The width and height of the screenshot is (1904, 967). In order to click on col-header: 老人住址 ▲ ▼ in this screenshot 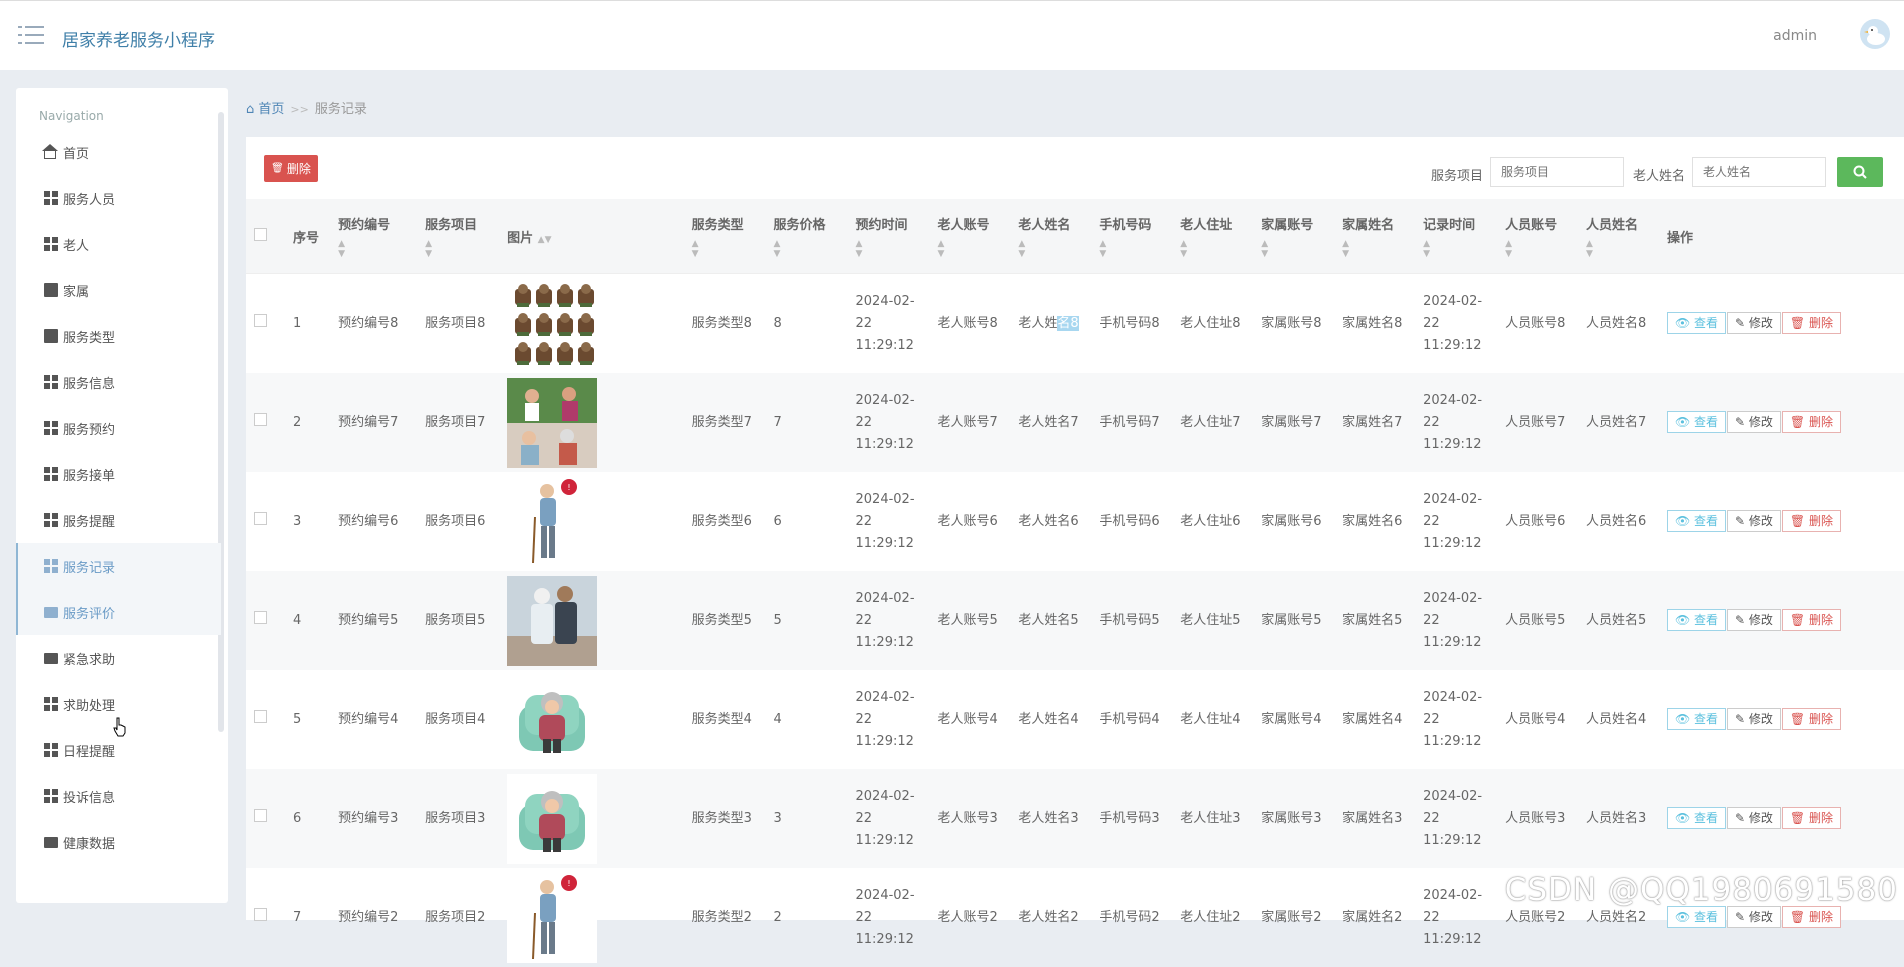, I will do `click(1215, 236)`.